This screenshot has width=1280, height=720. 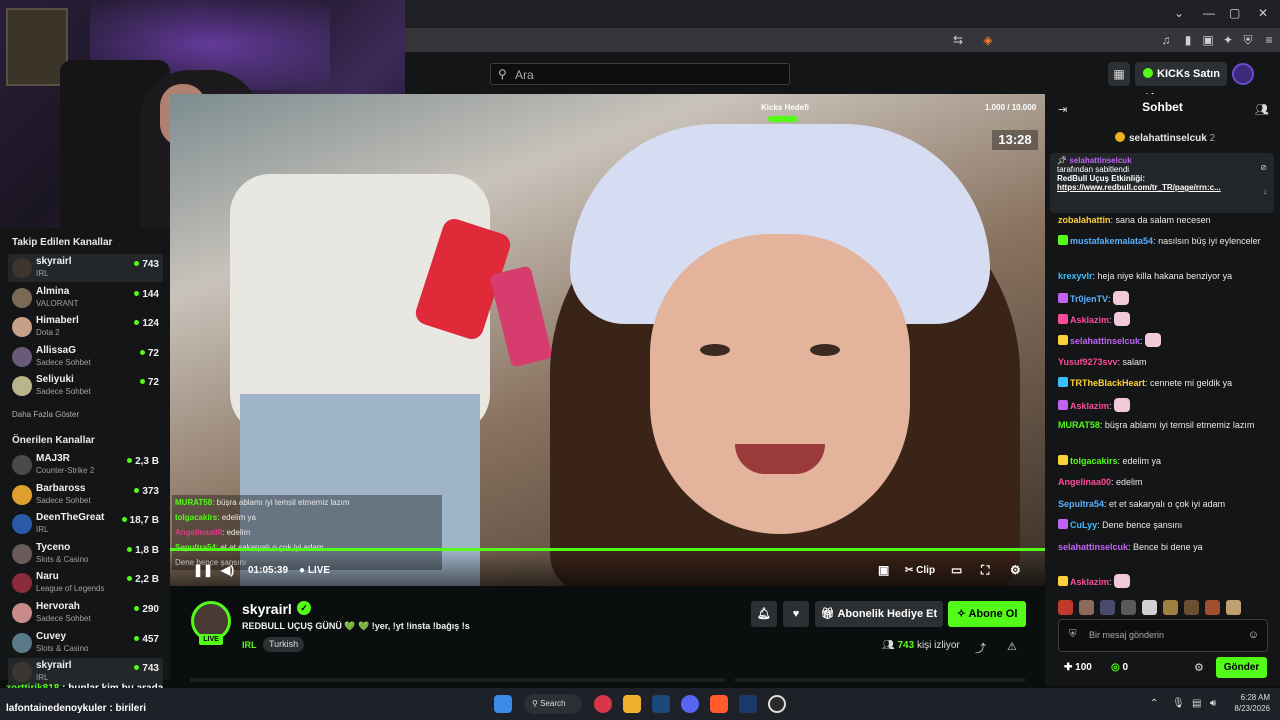 I want to click on sidebar-channel-item: Hervorah Sadece Sohbet 290, so click(x=85, y=613).